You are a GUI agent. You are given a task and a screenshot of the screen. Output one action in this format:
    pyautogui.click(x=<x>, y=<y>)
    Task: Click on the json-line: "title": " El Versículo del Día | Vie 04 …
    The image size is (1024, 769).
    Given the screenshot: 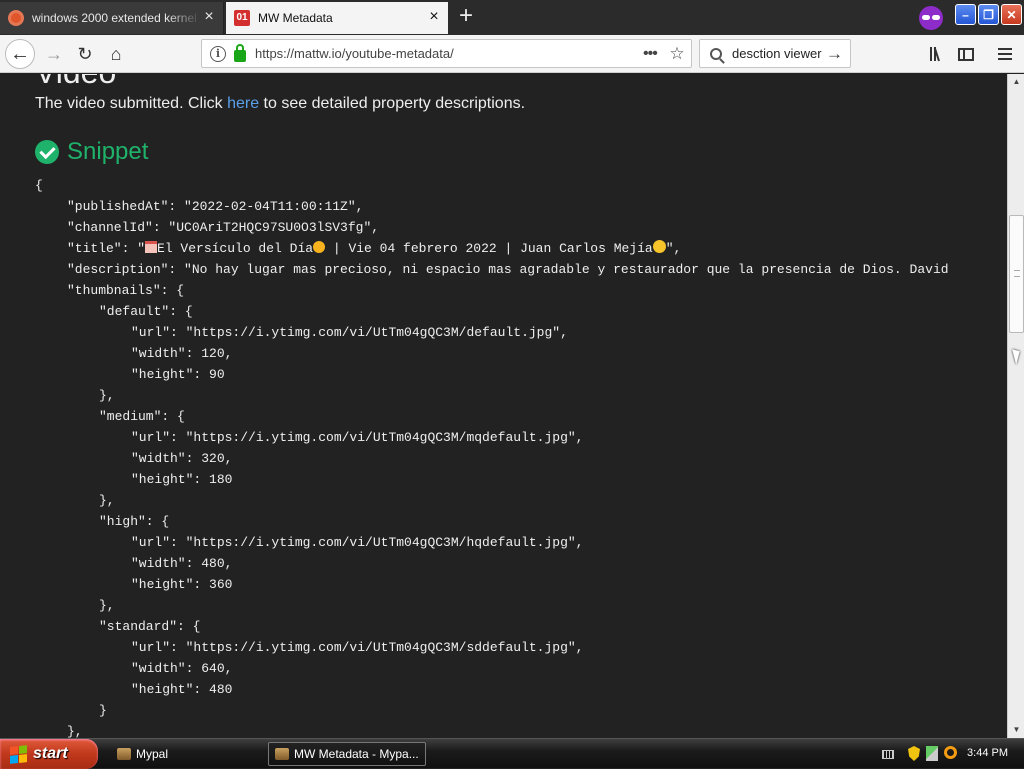 What is the action you would take?
    pyautogui.click(x=492, y=248)
    